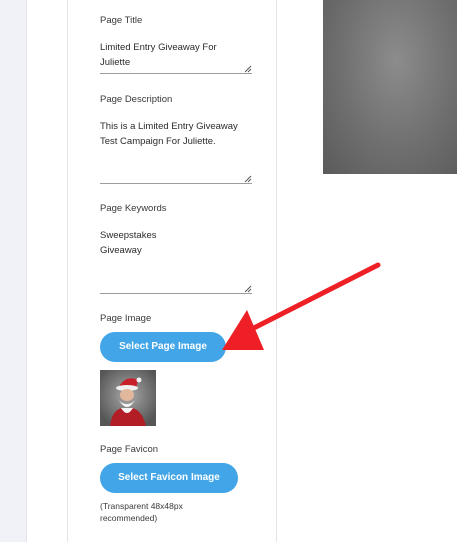  What do you see at coordinates (141, 512) in the screenshot?
I see `favicon-help-text: (Transparent 48x48px recommended)` at bounding box center [141, 512].